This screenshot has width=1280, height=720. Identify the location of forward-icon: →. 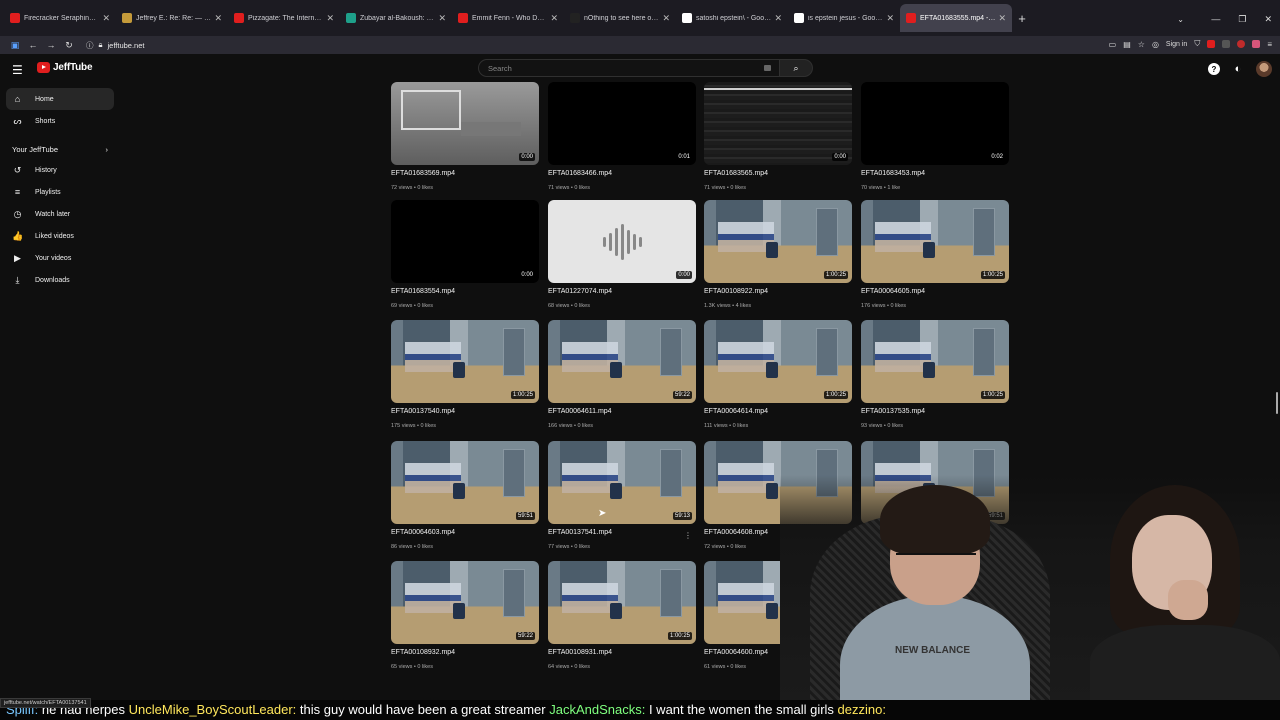
(51, 45).